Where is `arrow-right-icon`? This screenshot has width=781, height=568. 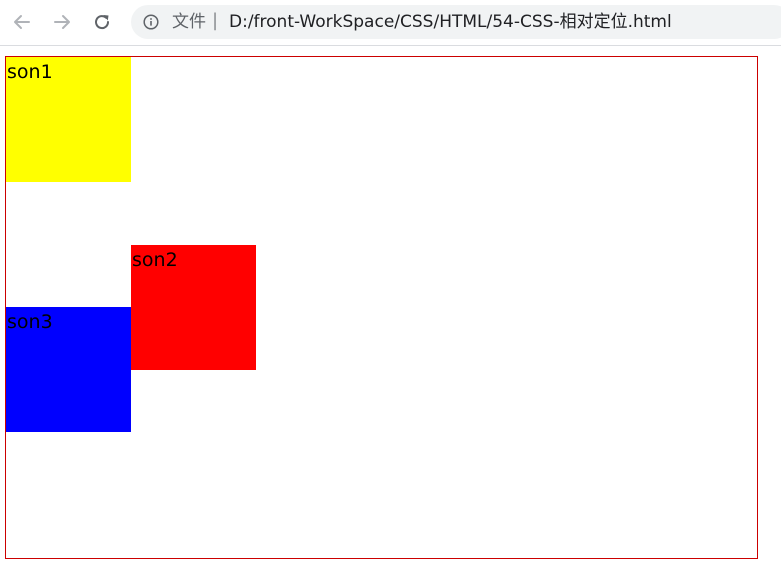 arrow-right-icon is located at coordinates (62, 22).